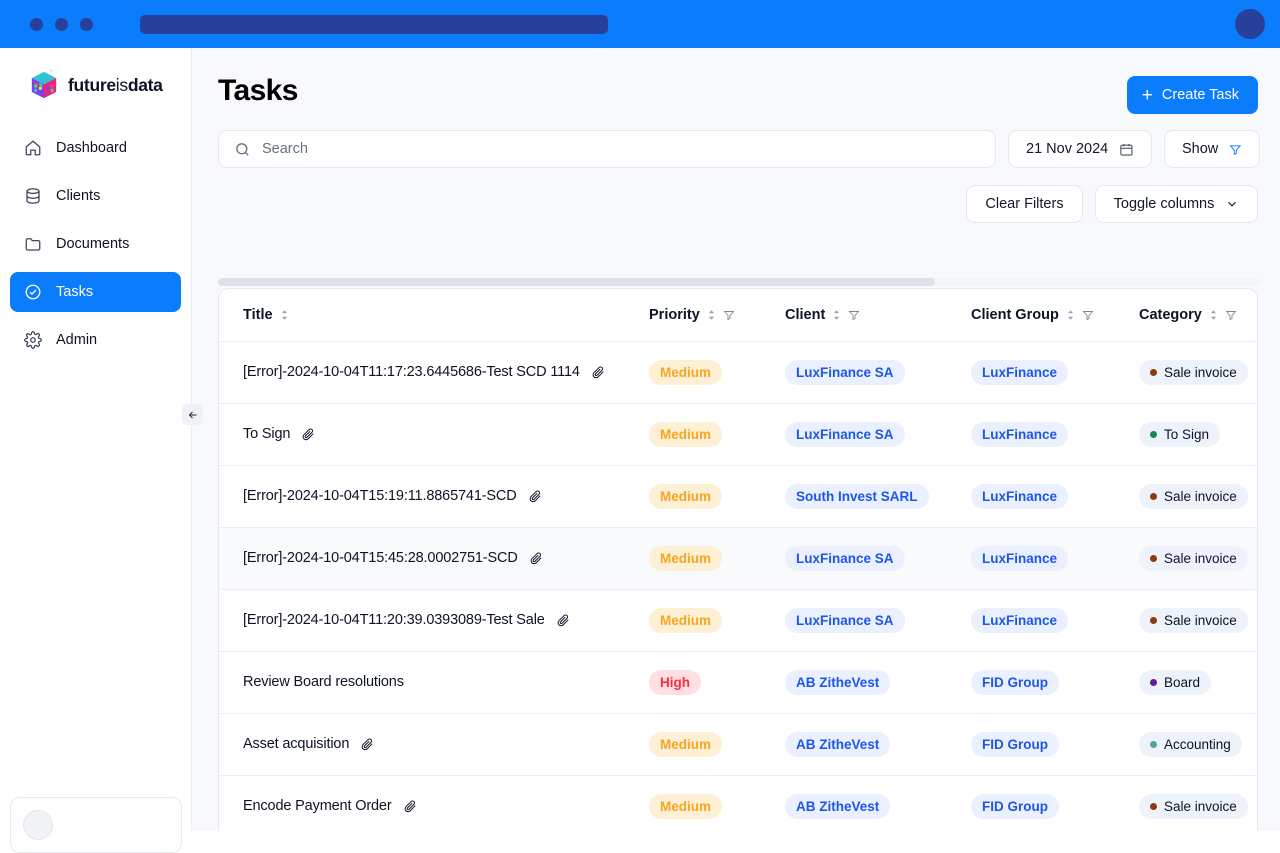  What do you see at coordinates (434, 496) in the screenshot?
I see `cell-title: [Error]-2024-10-04T15:19:11.8865741-SCD` at bounding box center [434, 496].